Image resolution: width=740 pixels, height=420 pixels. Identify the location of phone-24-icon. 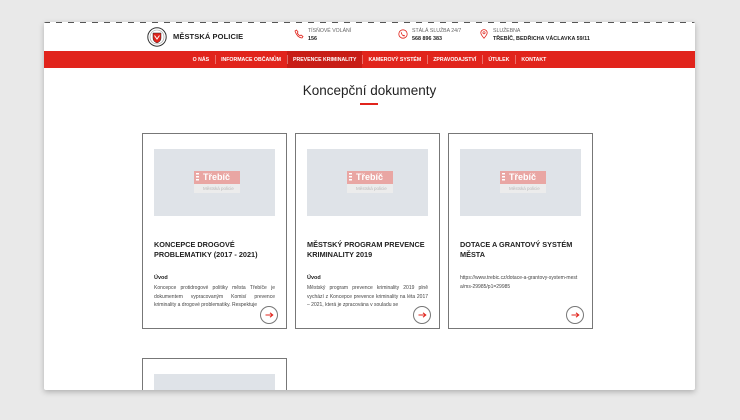
(403, 34).